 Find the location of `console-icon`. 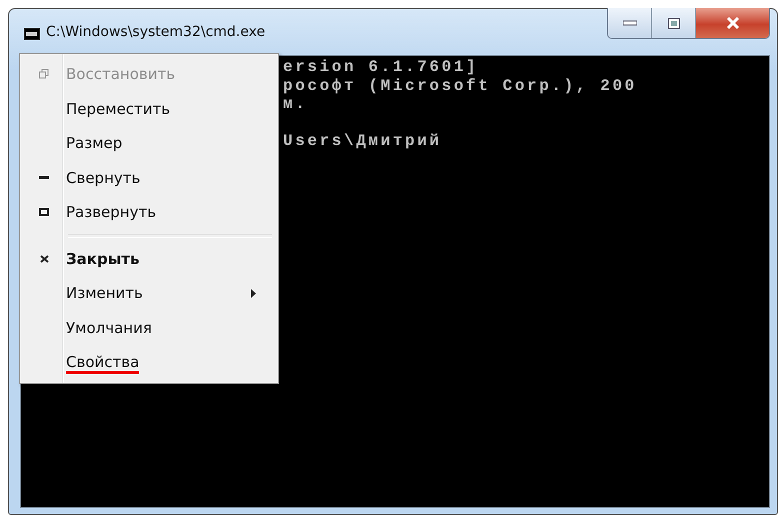

console-icon is located at coordinates (32, 34).